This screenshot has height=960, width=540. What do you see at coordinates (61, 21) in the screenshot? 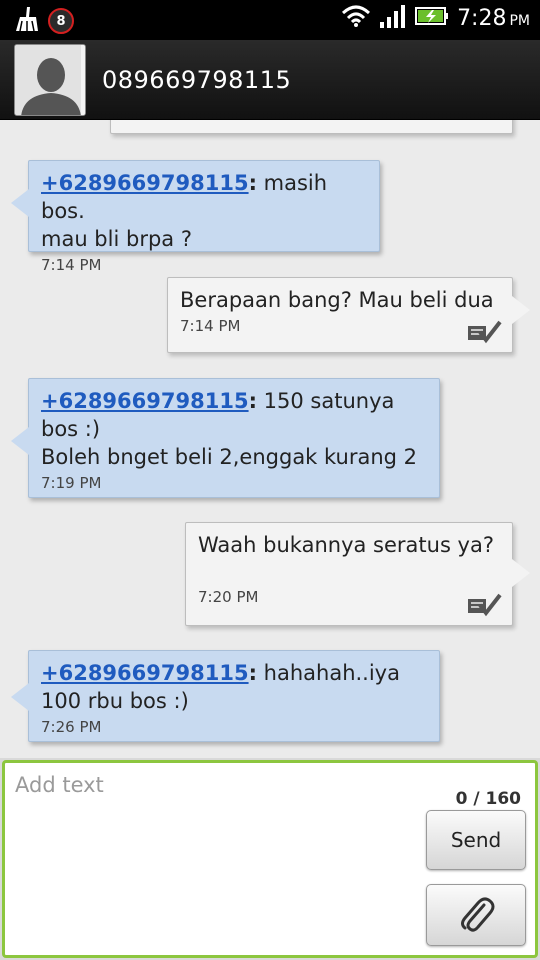
I see `notification-count-badge: 8` at bounding box center [61, 21].